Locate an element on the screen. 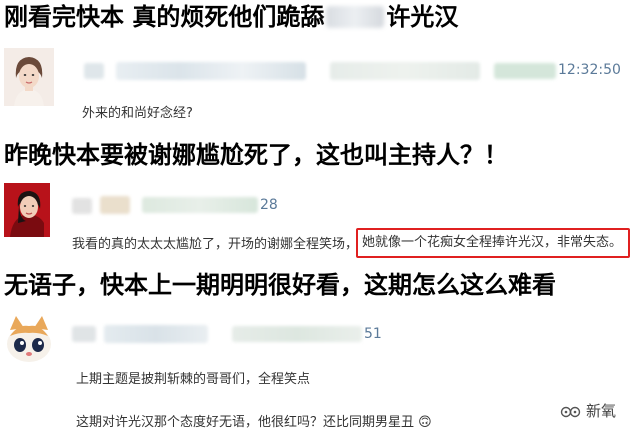 Image resolution: width=640 pixels, height=441 pixels. comment-text: 上期主题是披荆斩棘的哥哥们，全程笑点 is located at coordinates (193, 379).